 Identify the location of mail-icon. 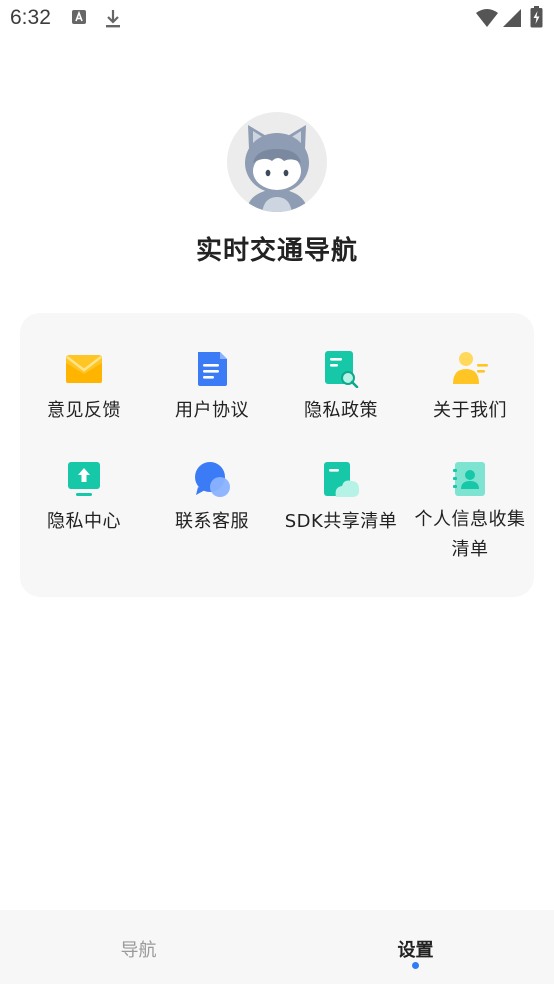
(84, 369).